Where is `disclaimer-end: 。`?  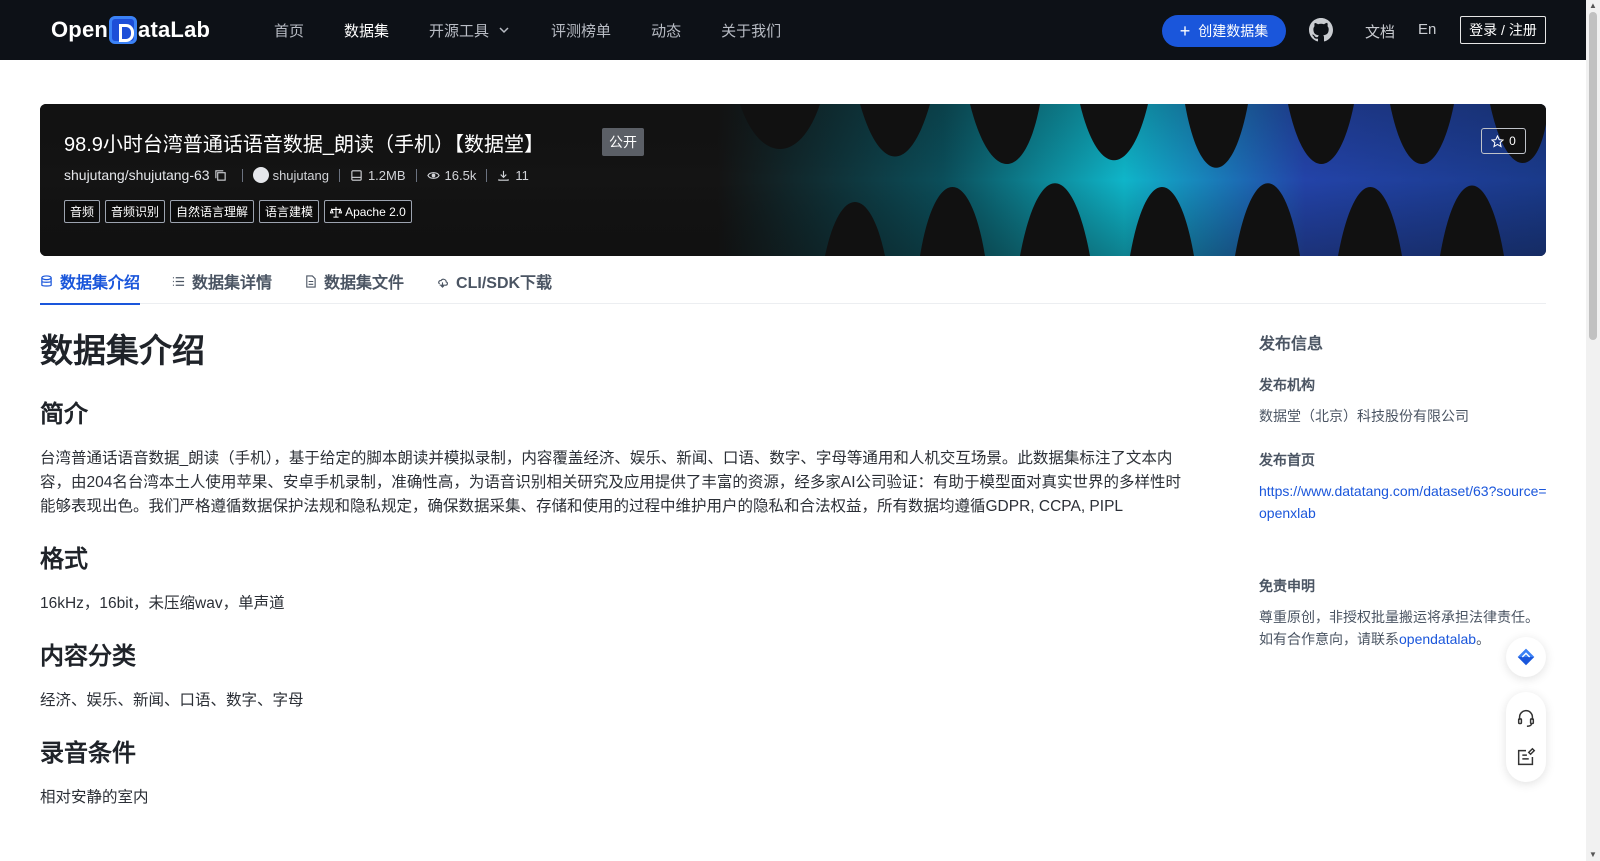
disclaimer-end: 。 is located at coordinates (1483, 639).